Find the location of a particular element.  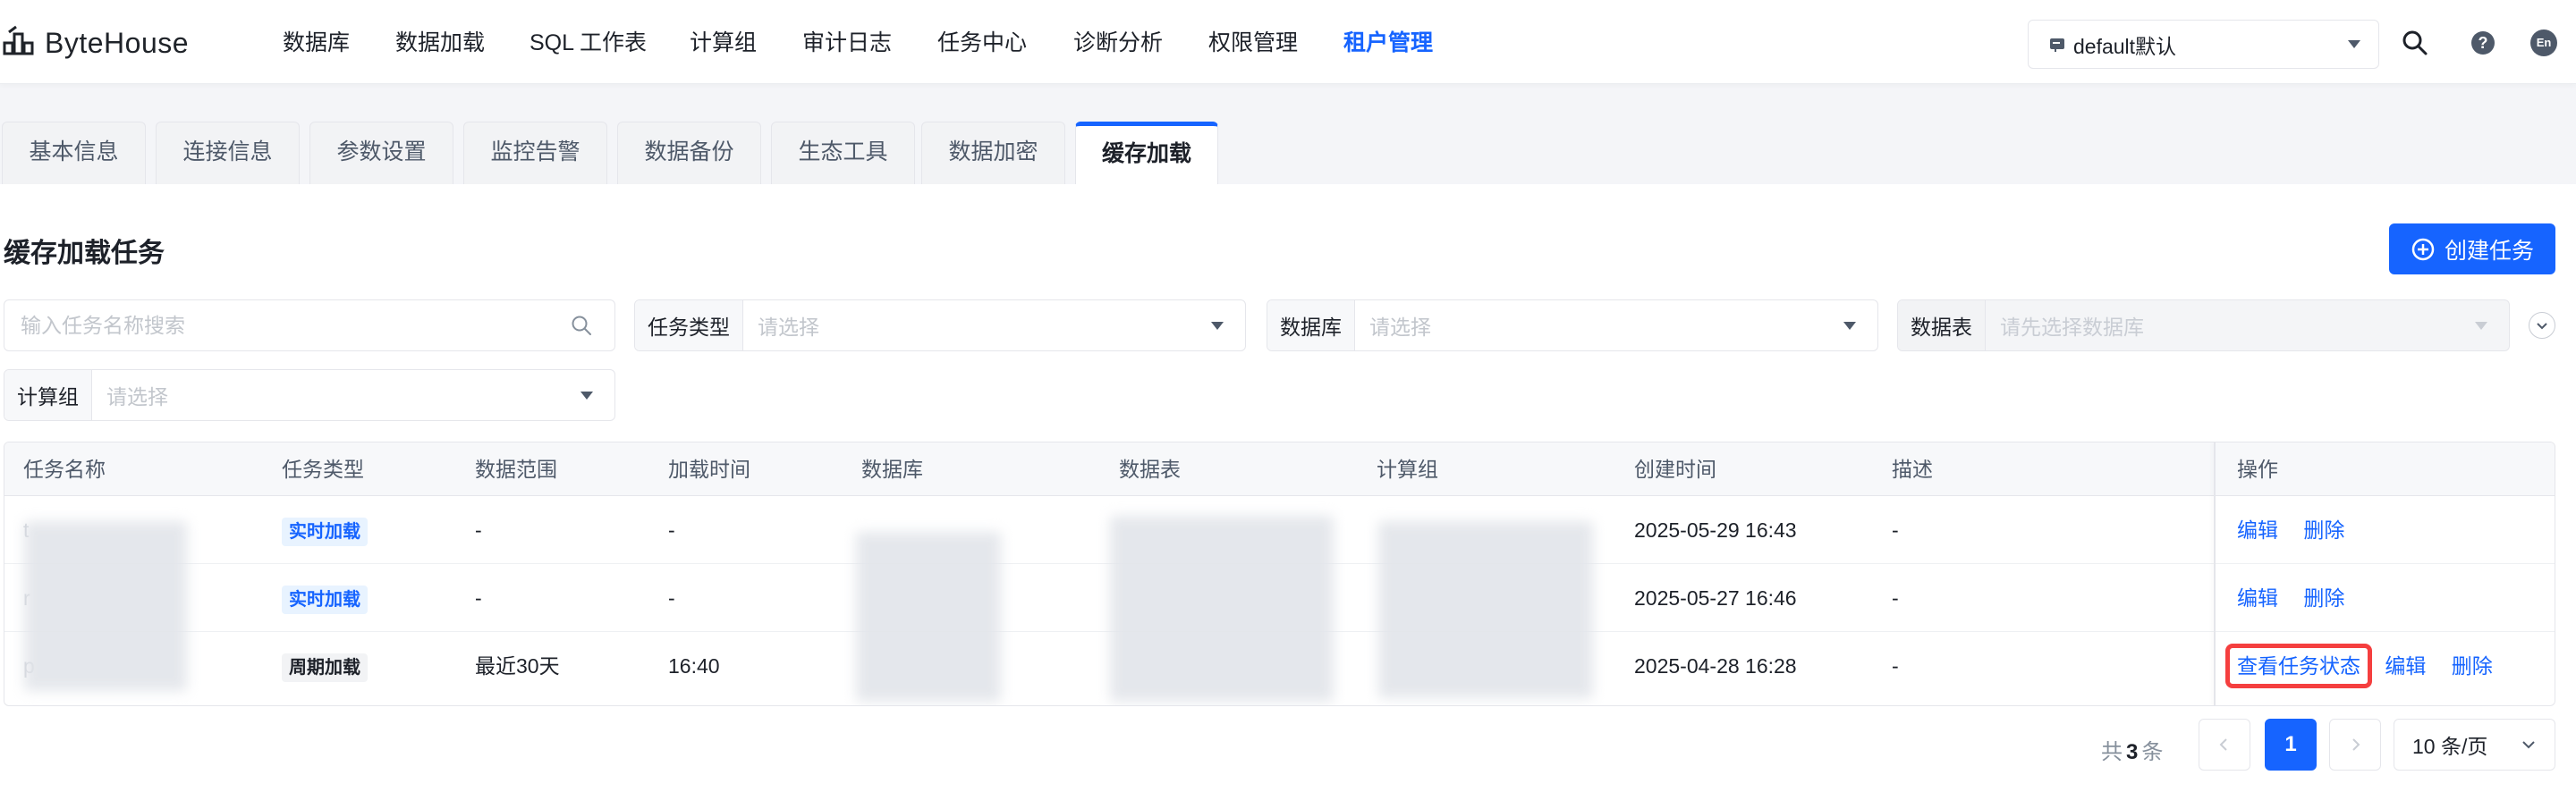

total-prefix: 共 is located at coordinates (2112, 752).